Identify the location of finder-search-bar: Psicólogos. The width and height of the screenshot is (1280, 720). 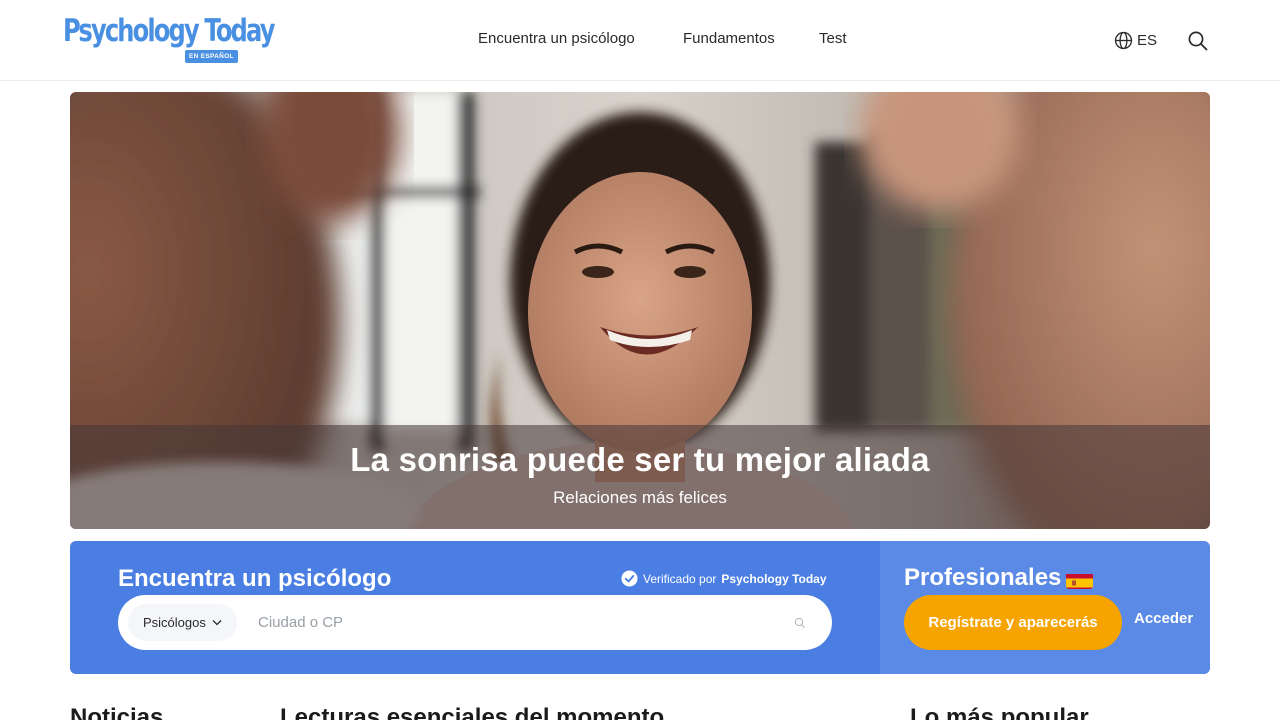
(475, 622).